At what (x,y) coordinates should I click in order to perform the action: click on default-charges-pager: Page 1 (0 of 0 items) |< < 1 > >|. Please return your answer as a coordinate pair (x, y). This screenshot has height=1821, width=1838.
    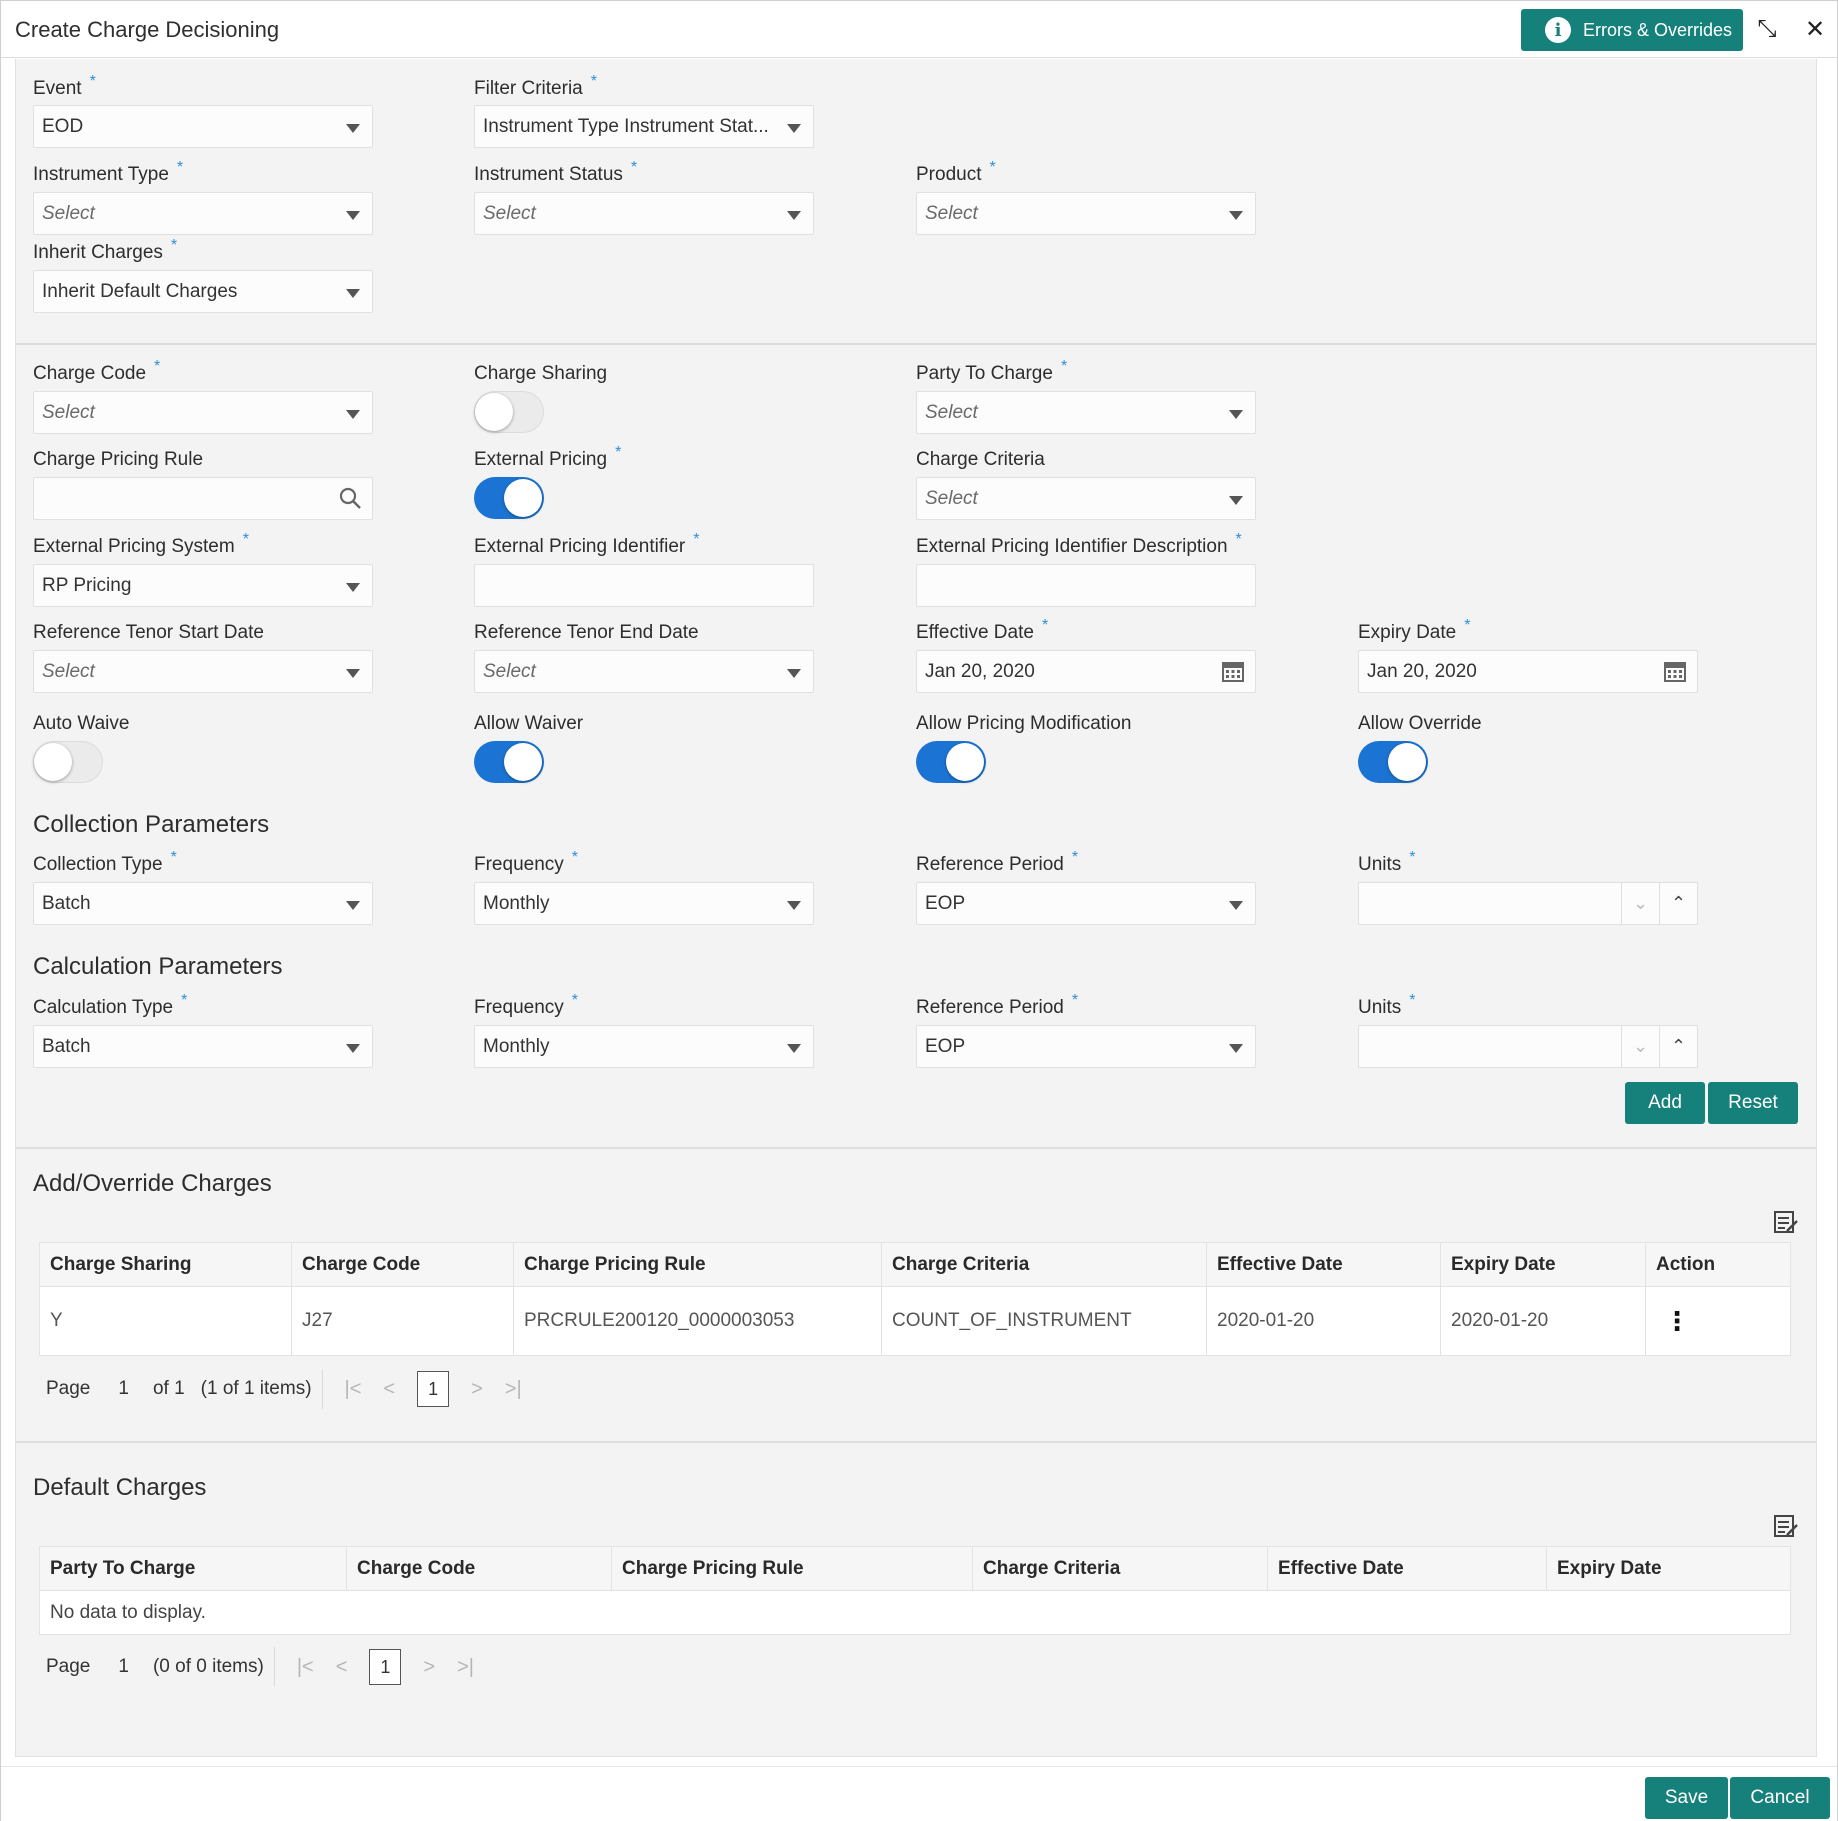
    Looking at the image, I should click on (260, 1667).